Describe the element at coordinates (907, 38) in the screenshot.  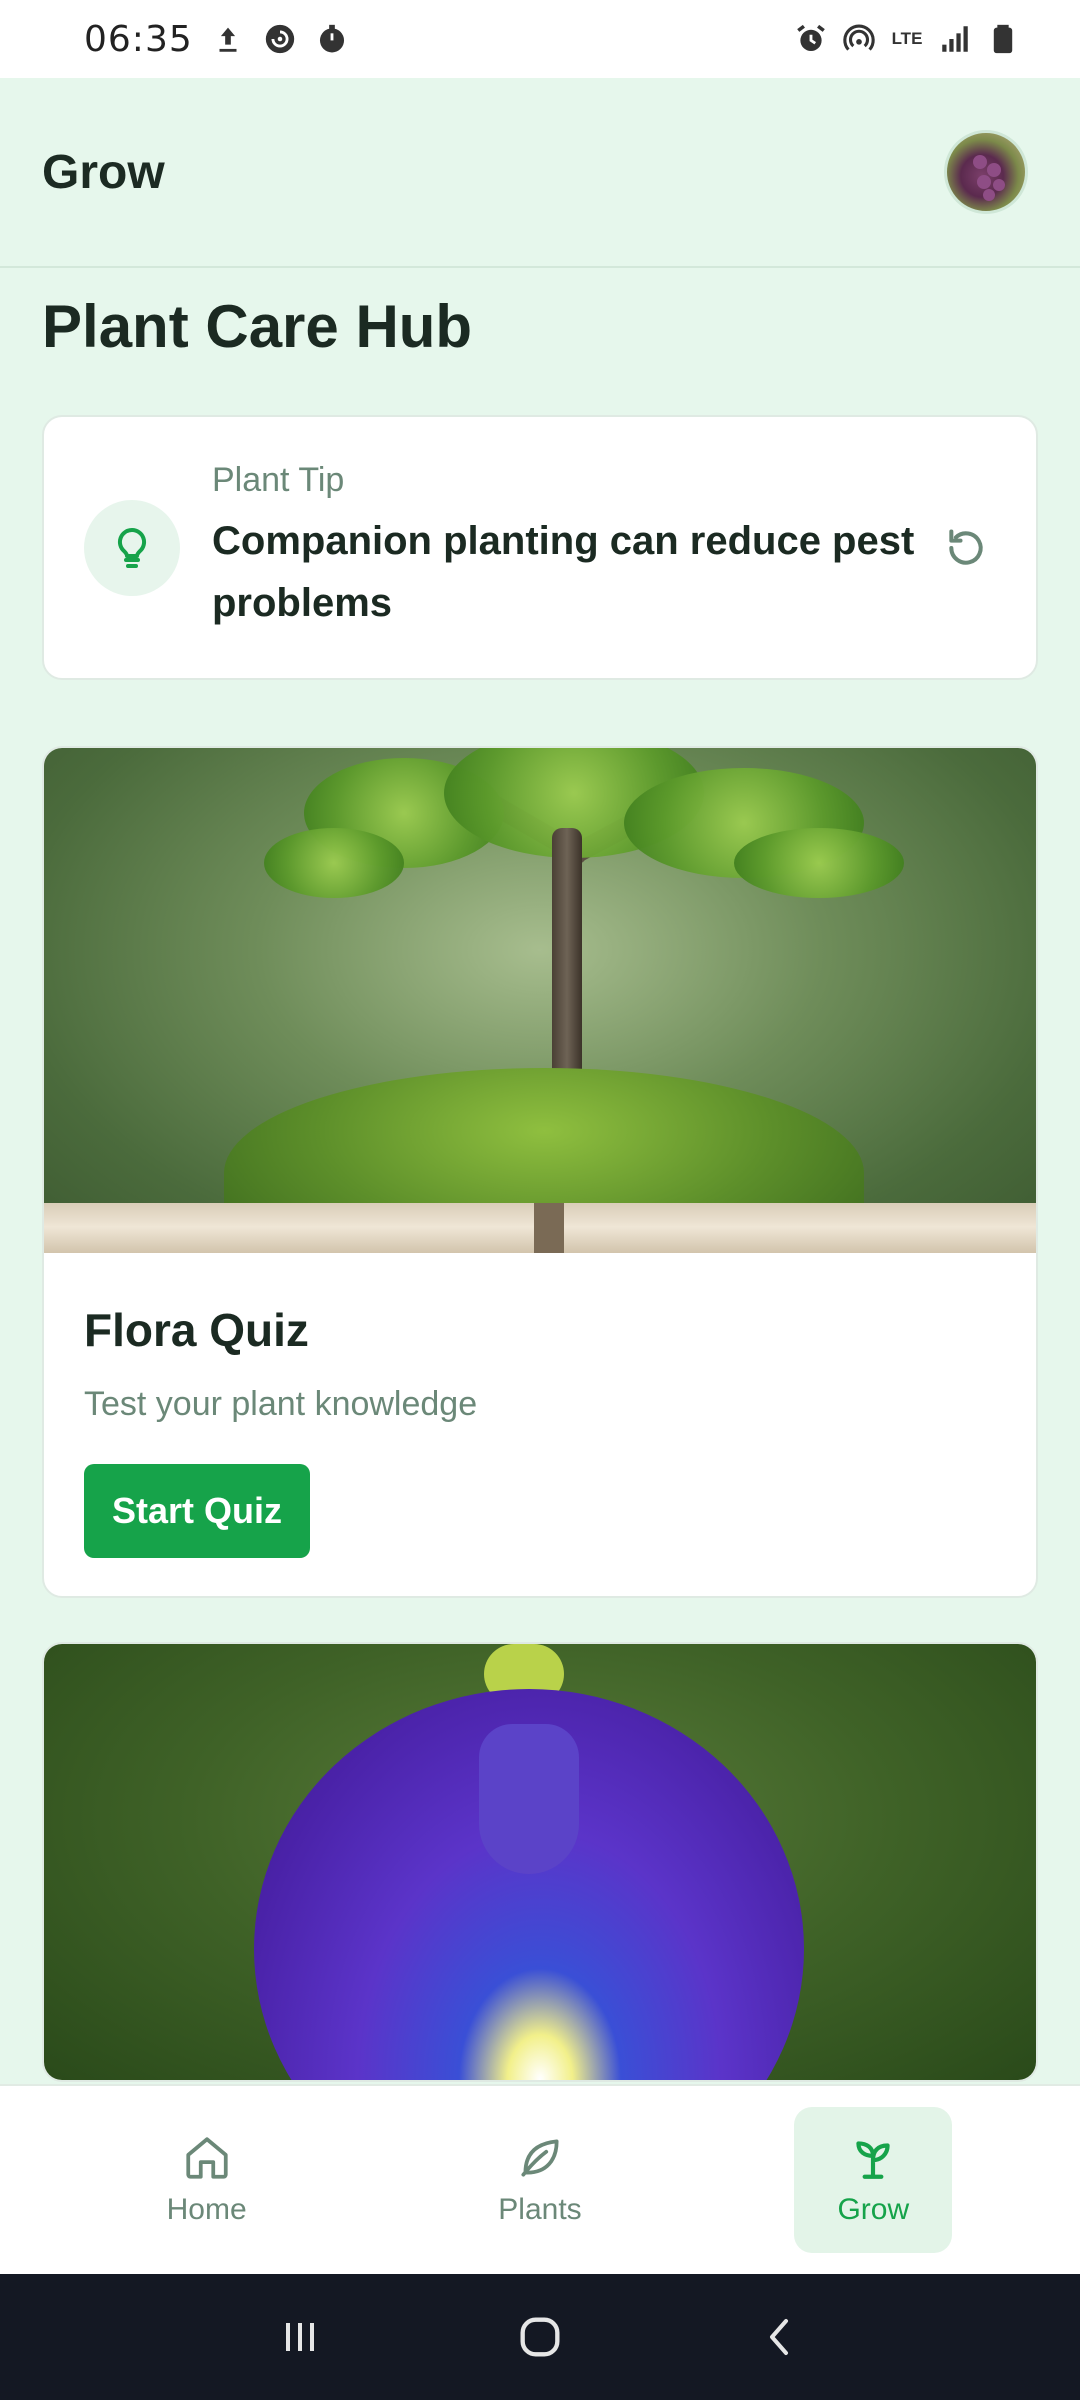
I see `lte-icon: LTE` at that location.